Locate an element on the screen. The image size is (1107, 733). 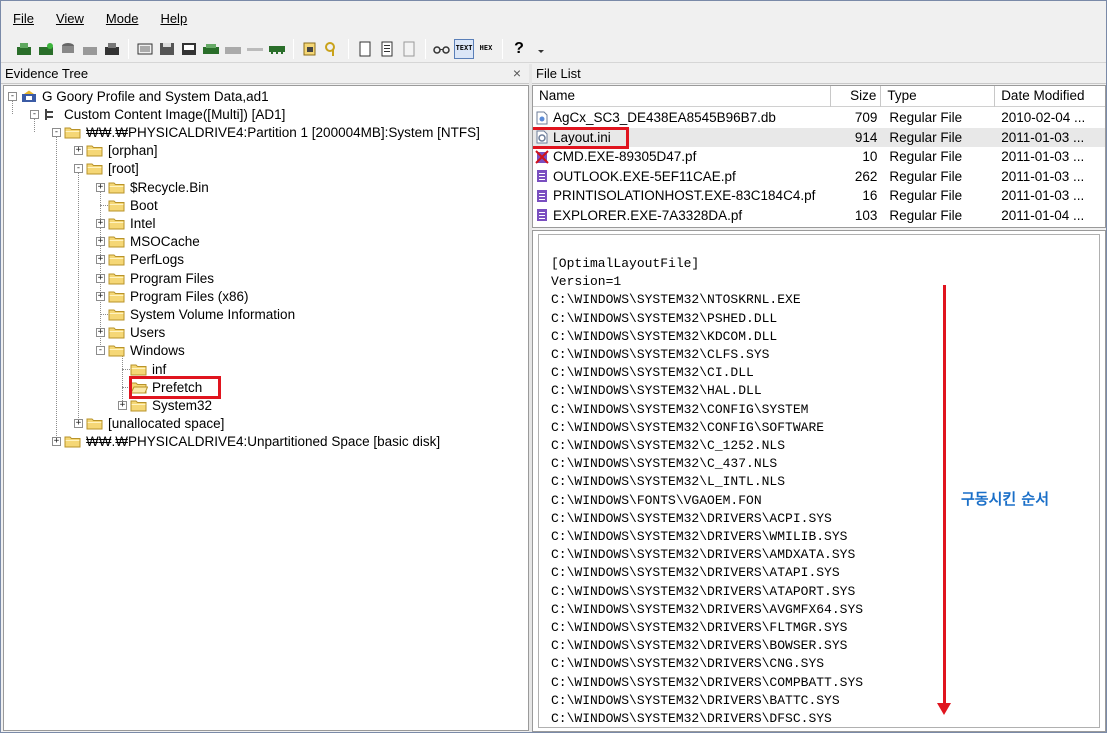
tree-item-msocache: + MSOCache is located at coordinates (148, 242).